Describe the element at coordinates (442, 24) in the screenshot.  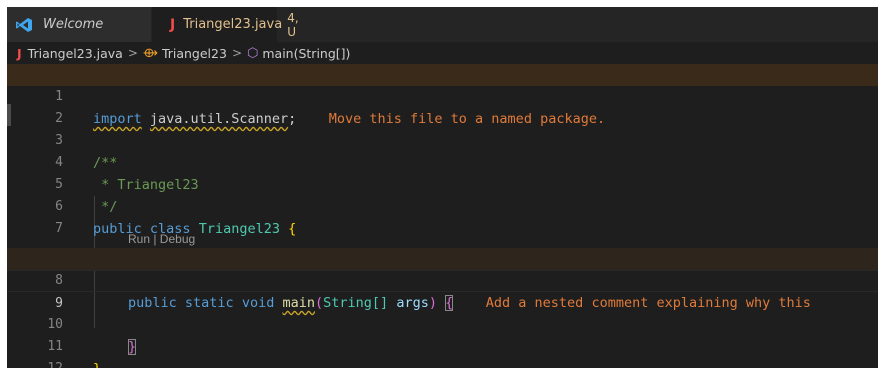
I see `tab-bar: Welcome J Triangel23.java 4, U` at that location.